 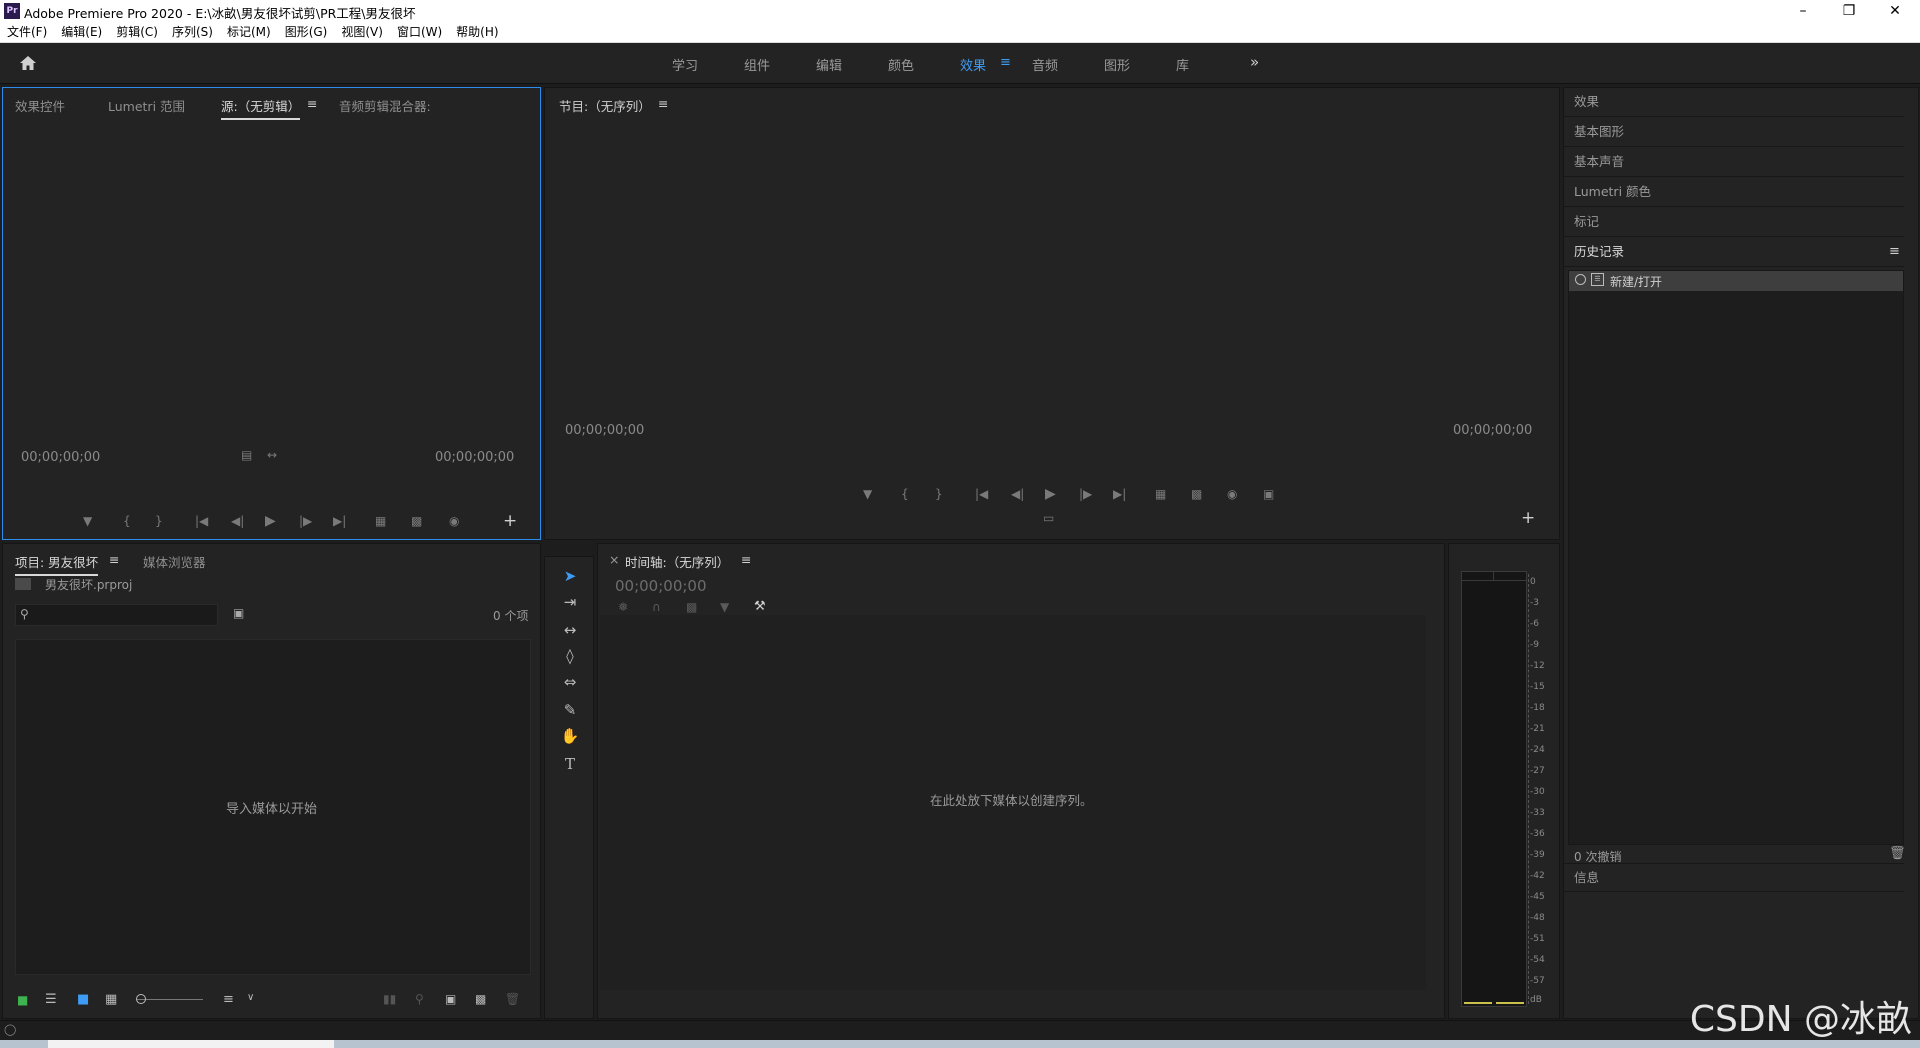 I want to click on tab-source: 源:（无剪辑）, so click(x=261, y=108).